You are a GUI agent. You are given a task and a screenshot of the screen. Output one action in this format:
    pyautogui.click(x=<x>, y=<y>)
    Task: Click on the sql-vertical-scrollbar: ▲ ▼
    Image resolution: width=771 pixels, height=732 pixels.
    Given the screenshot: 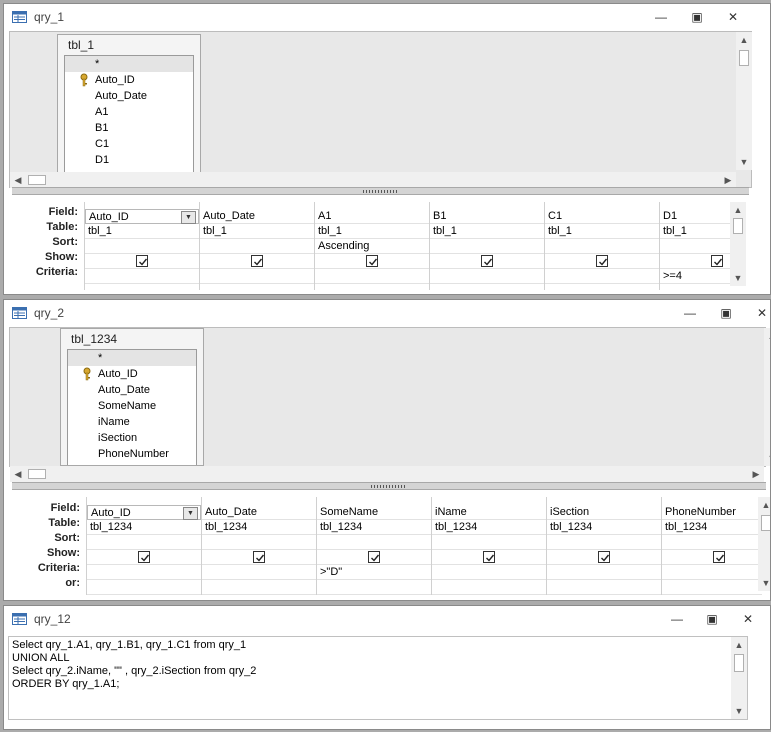 What is the action you would take?
    pyautogui.click(x=739, y=678)
    